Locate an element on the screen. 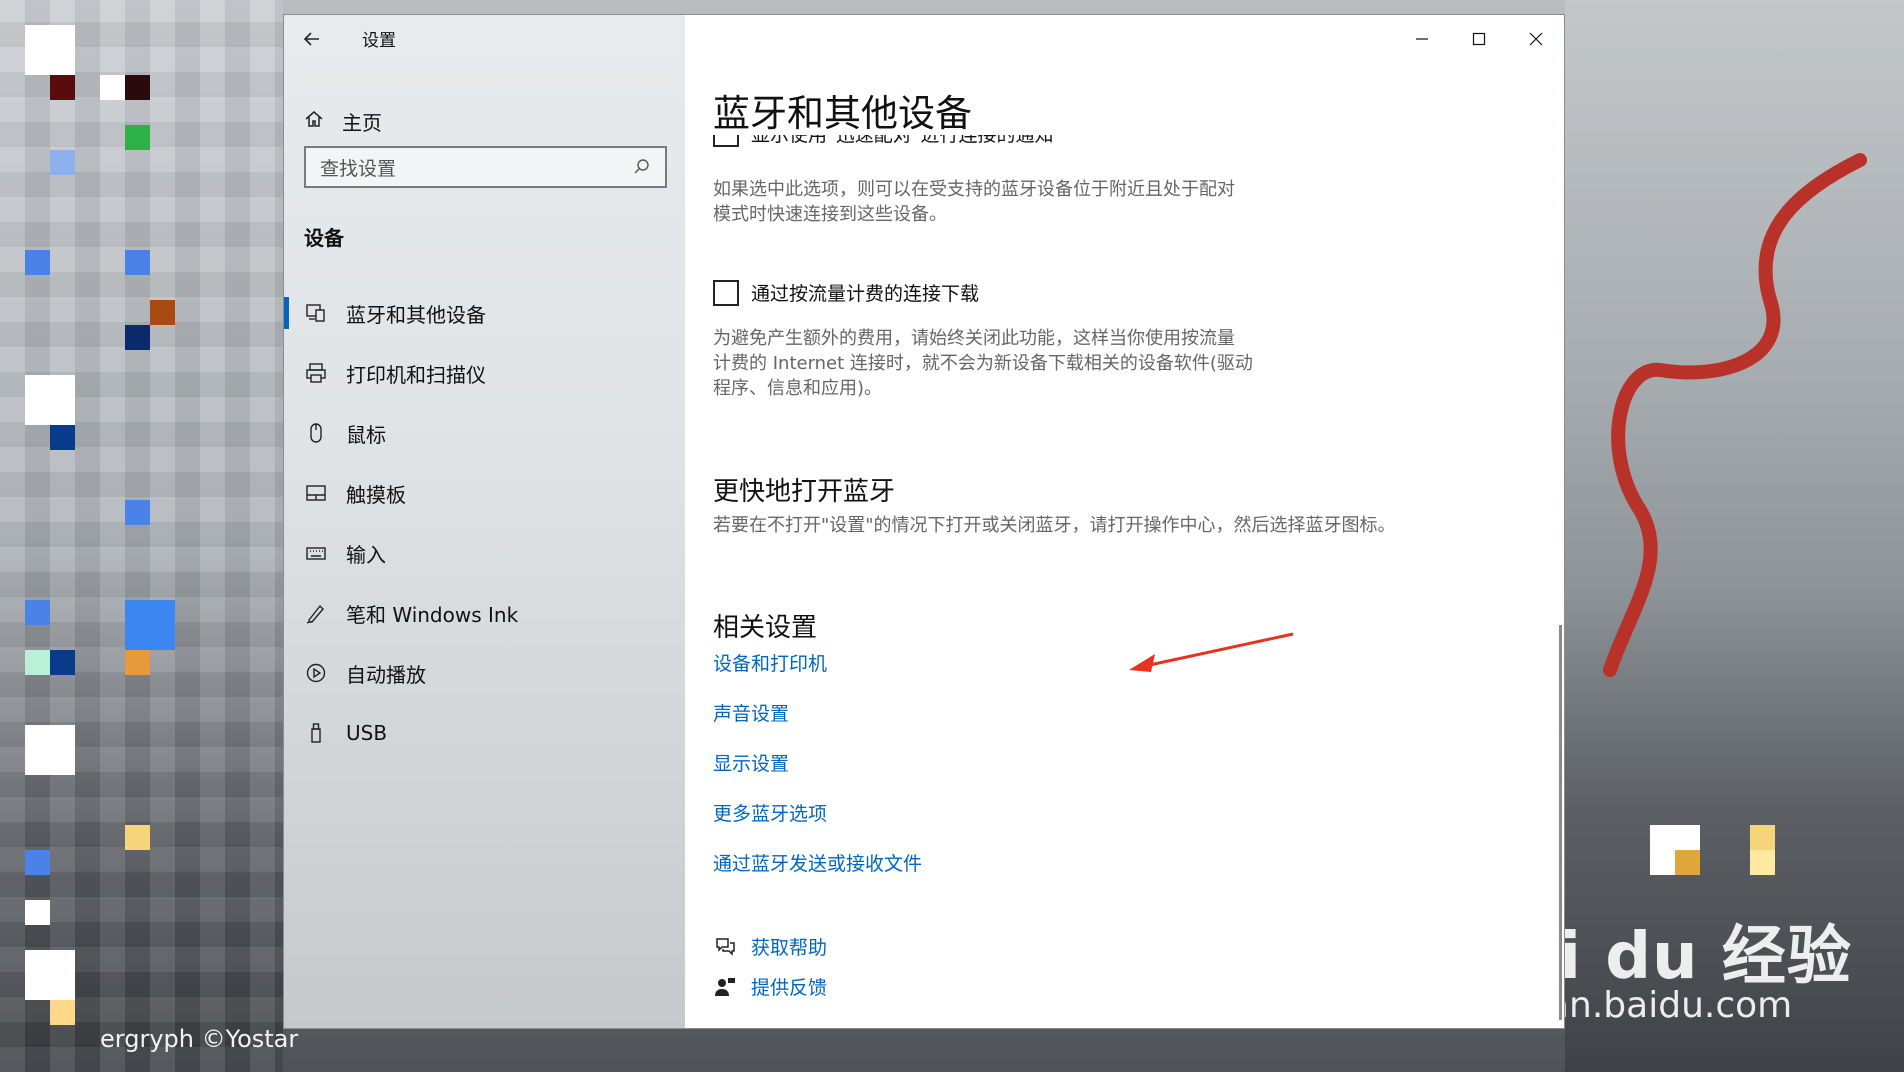 Image resolution: width=1904 pixels, height=1072 pixels. desc-line: 如果选中此选项，则可以在受支持的蓝牙设备位于附近且处于配对 is located at coordinates (974, 189).